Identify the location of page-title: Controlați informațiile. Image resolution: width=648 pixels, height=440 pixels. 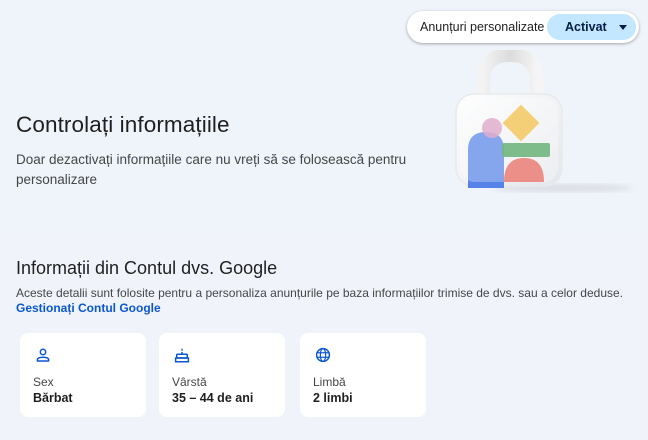
(123, 124).